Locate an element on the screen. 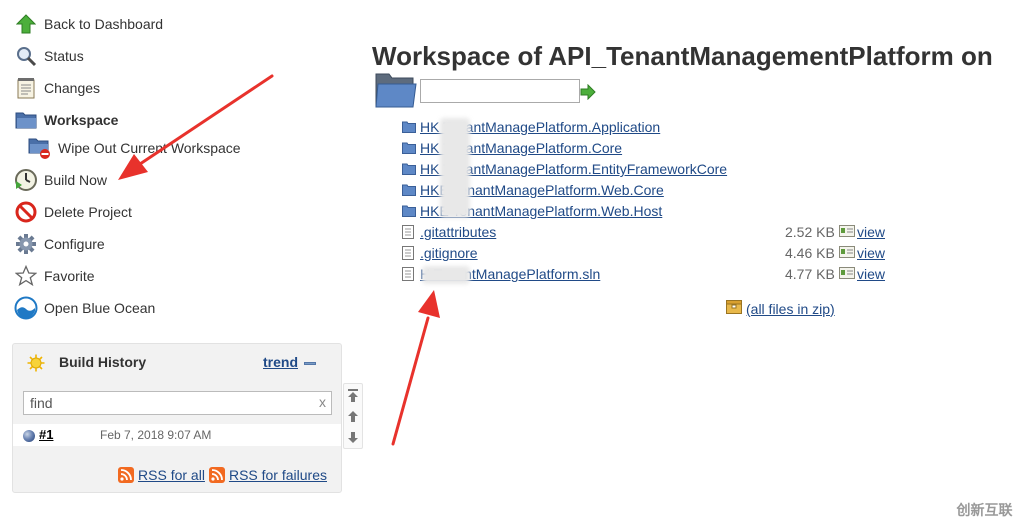 This screenshot has height=530, width=1034. list-item: HKE TenantManagePlatform.Web.Core is located at coordinates (652, 190).